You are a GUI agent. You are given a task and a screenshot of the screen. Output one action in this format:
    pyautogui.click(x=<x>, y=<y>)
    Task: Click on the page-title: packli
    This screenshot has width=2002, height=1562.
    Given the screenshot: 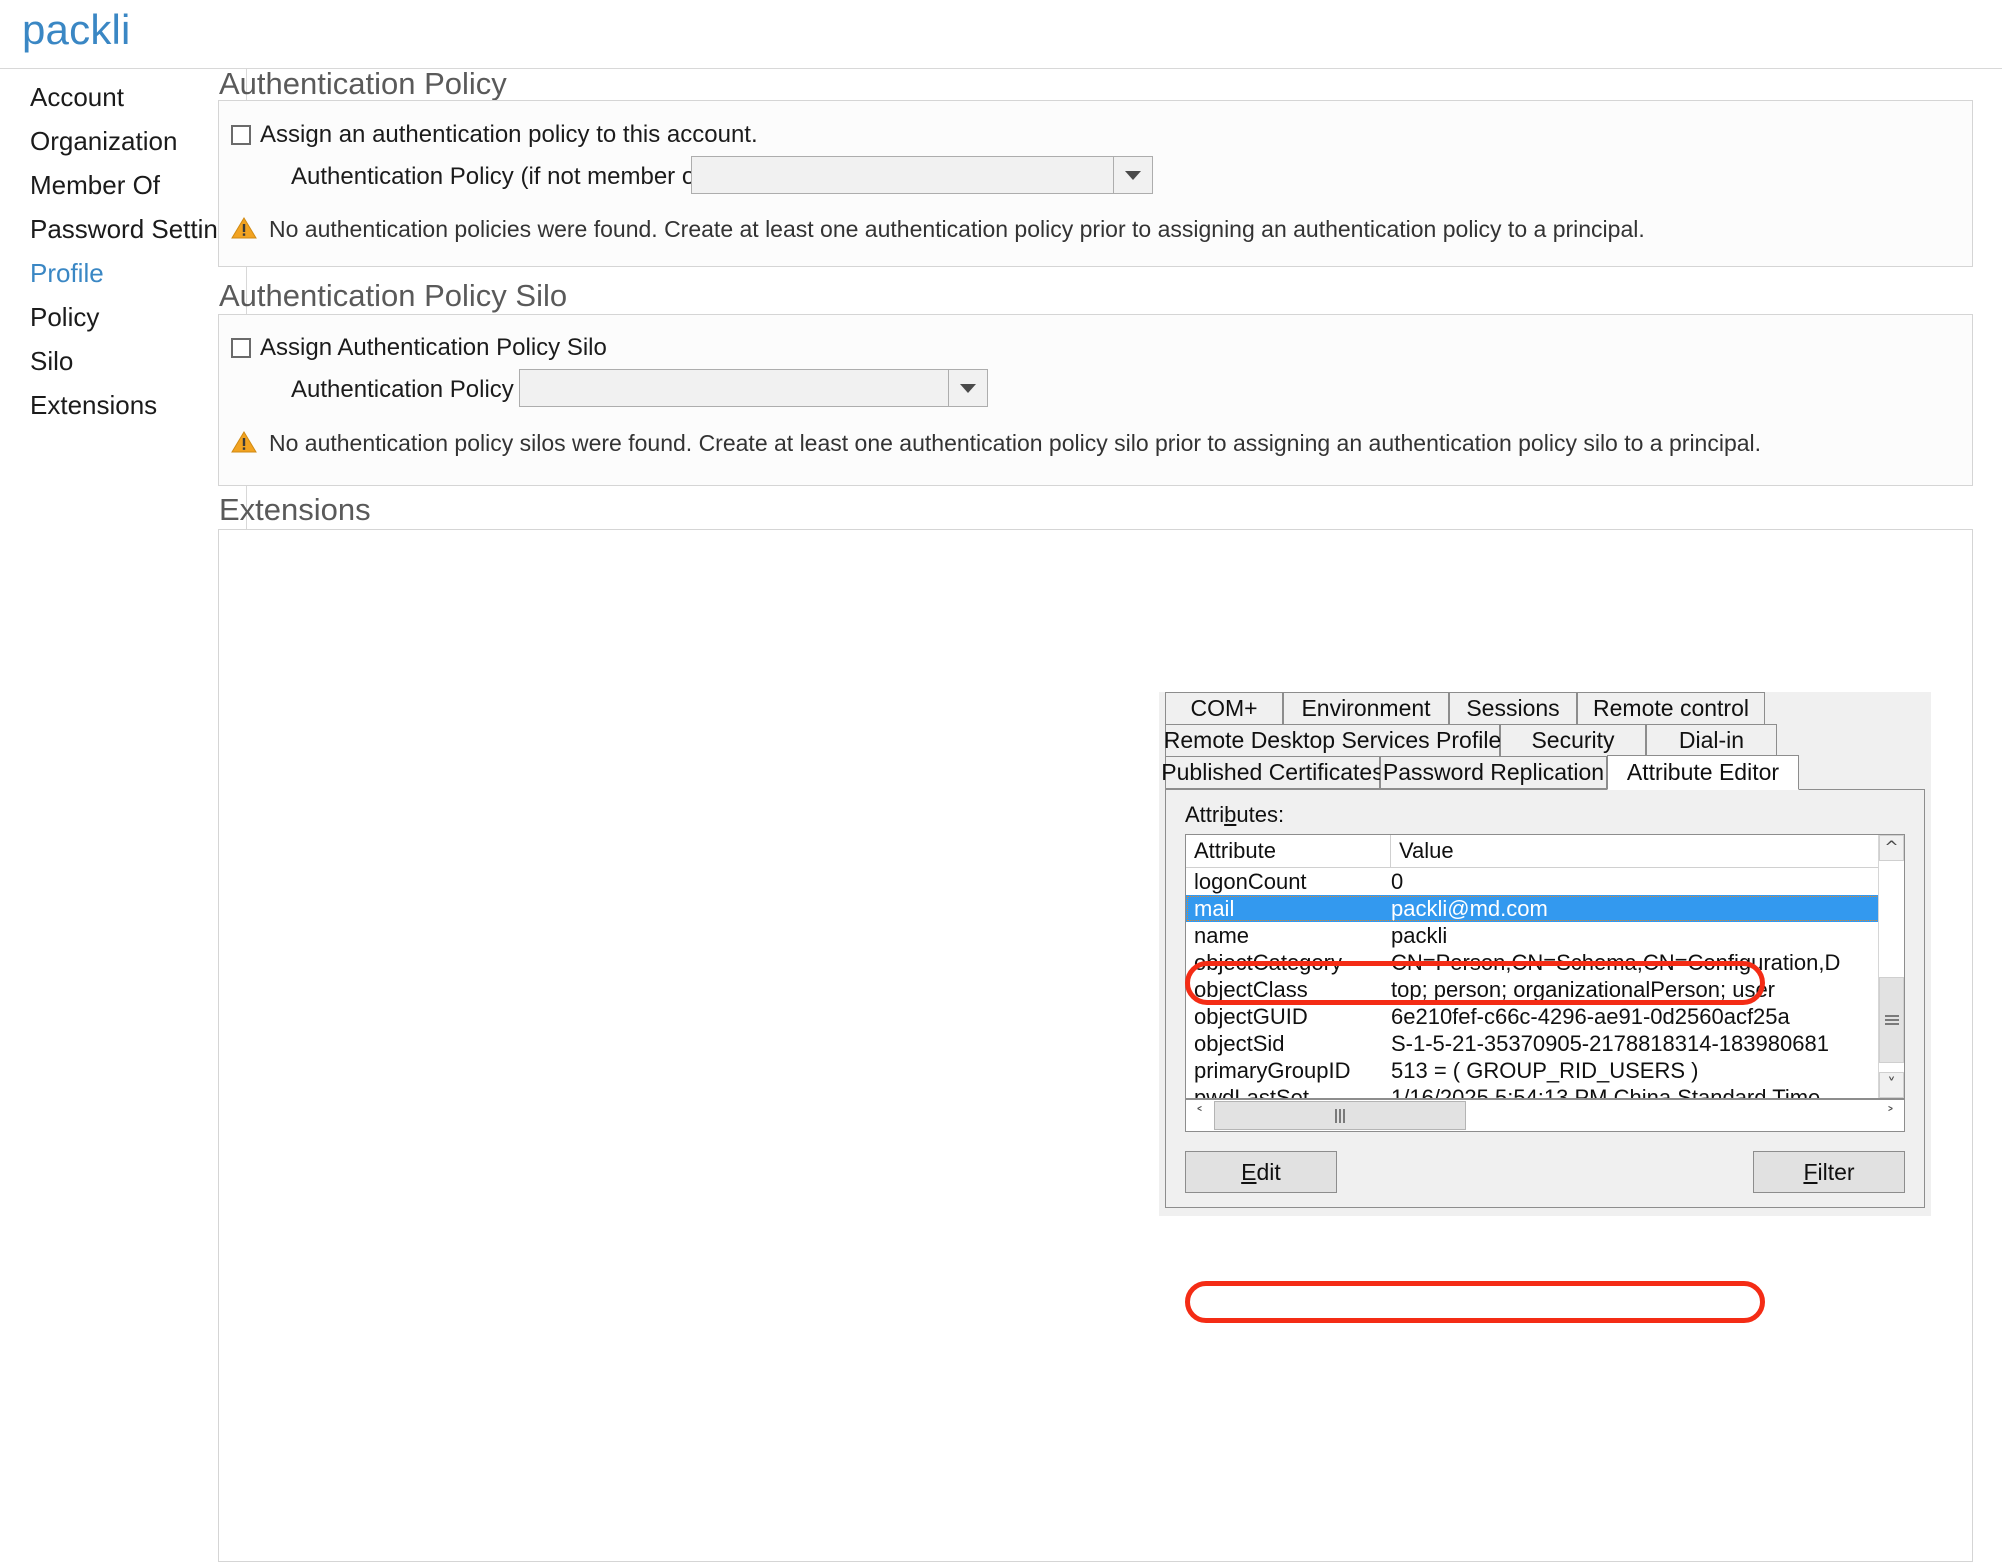 What is the action you would take?
    pyautogui.click(x=76, y=29)
    